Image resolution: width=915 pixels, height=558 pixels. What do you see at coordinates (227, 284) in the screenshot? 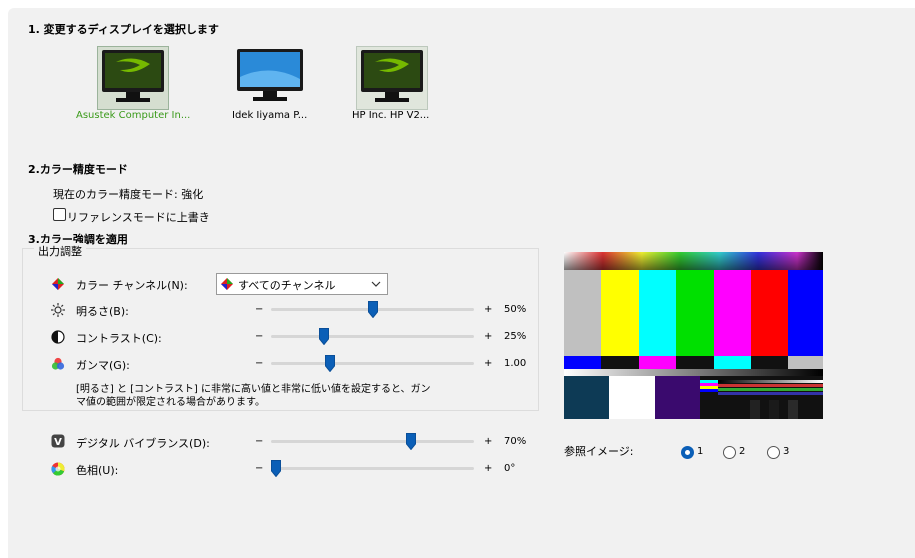
I see `channel-select-icon` at bounding box center [227, 284].